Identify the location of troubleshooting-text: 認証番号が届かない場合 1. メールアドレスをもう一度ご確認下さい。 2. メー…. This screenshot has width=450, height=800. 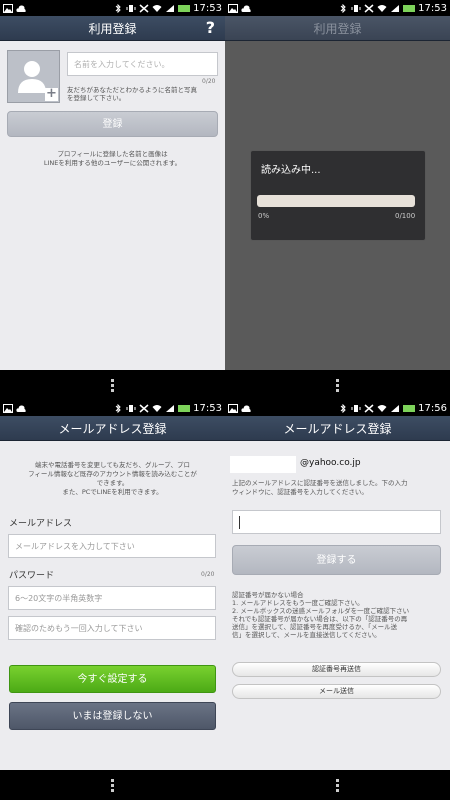
(321, 615).